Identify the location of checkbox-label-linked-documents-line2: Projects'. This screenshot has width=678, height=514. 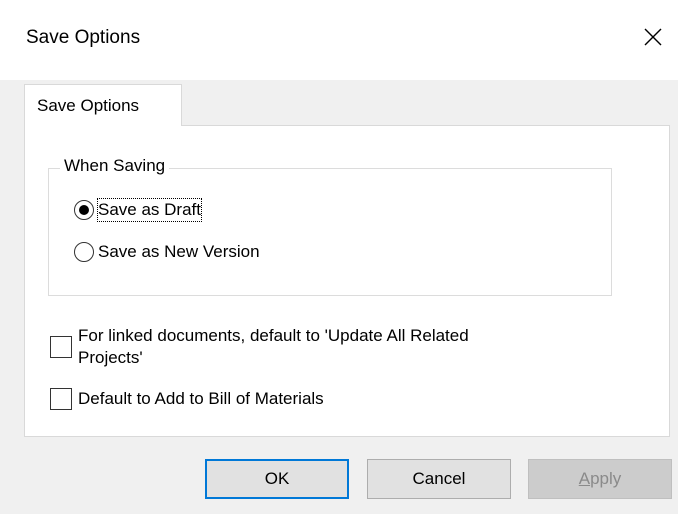
(110, 357).